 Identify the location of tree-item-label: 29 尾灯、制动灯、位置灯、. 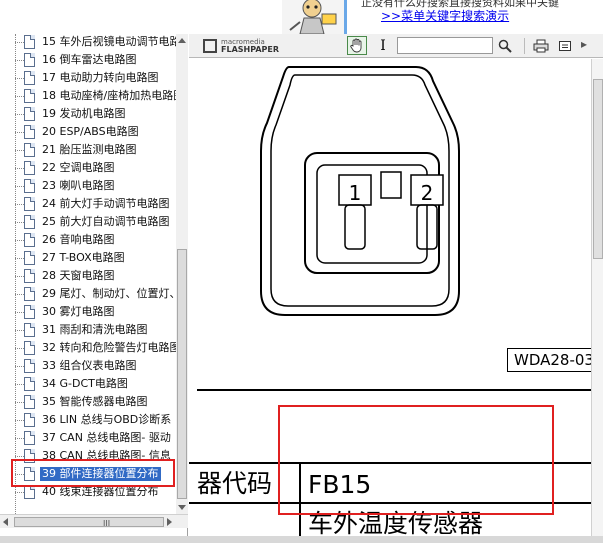
(109, 293).